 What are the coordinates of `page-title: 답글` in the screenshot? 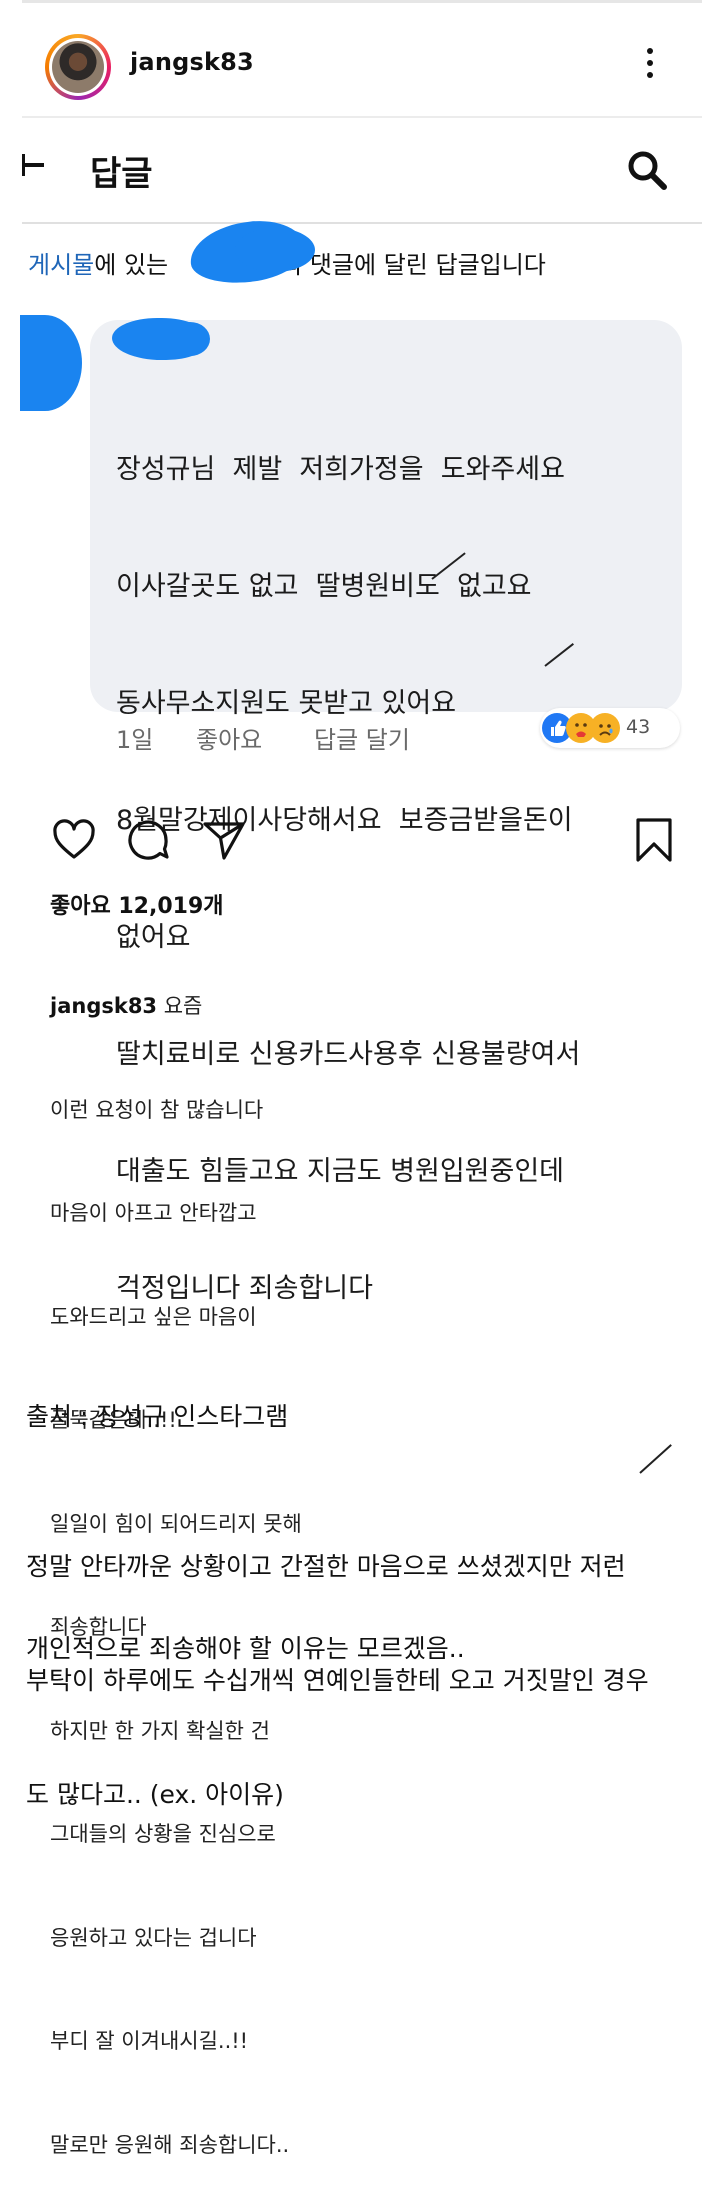 It's located at (121, 174).